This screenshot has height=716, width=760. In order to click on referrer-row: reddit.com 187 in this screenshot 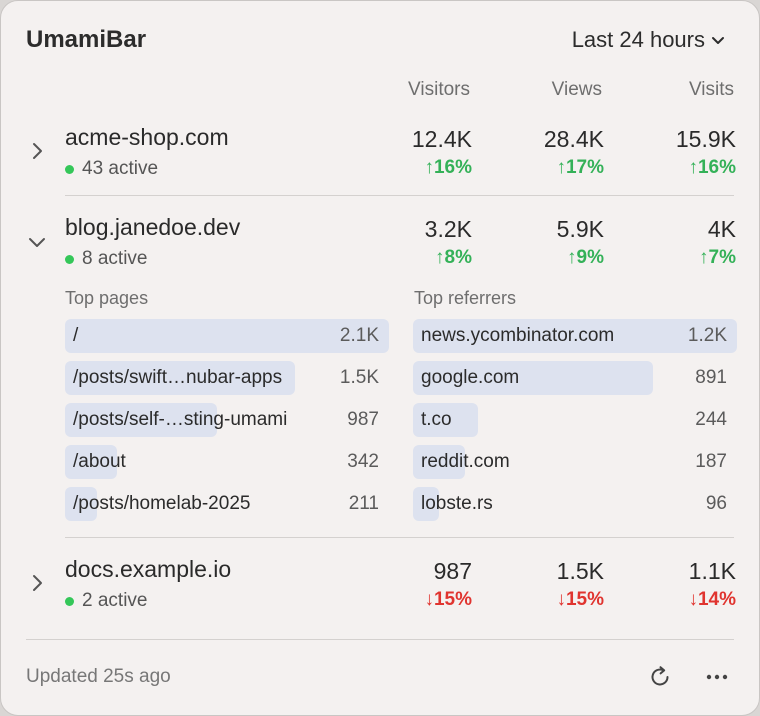, I will do `click(575, 462)`.